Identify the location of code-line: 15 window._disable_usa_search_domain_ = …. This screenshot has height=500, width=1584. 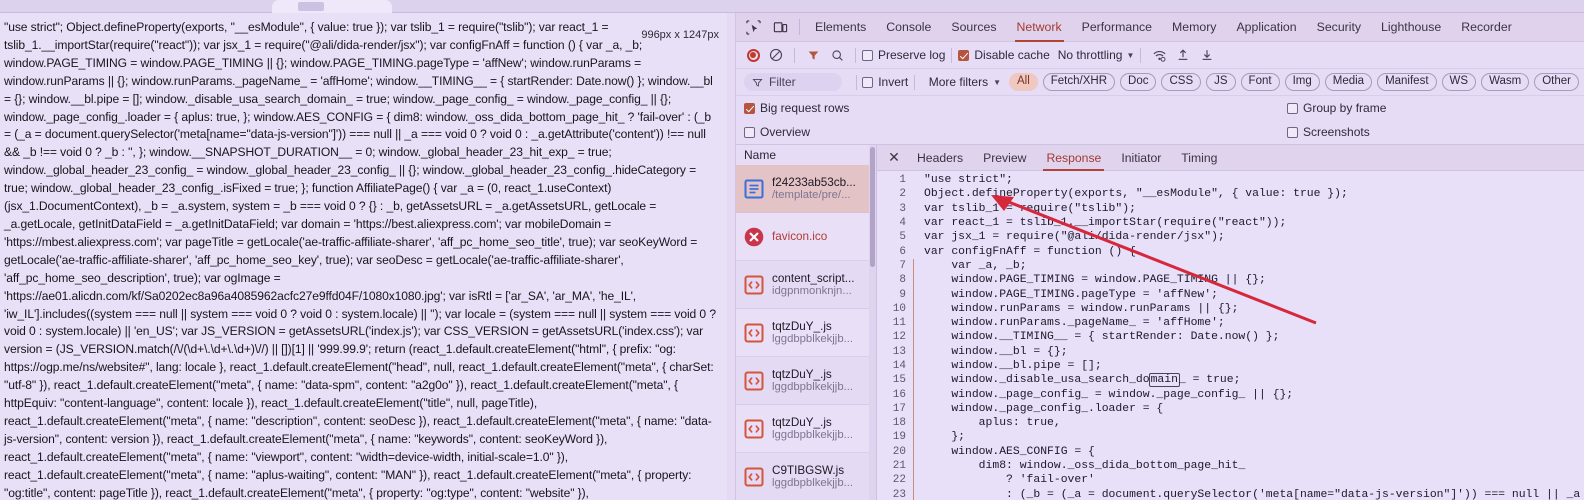
(1230, 380).